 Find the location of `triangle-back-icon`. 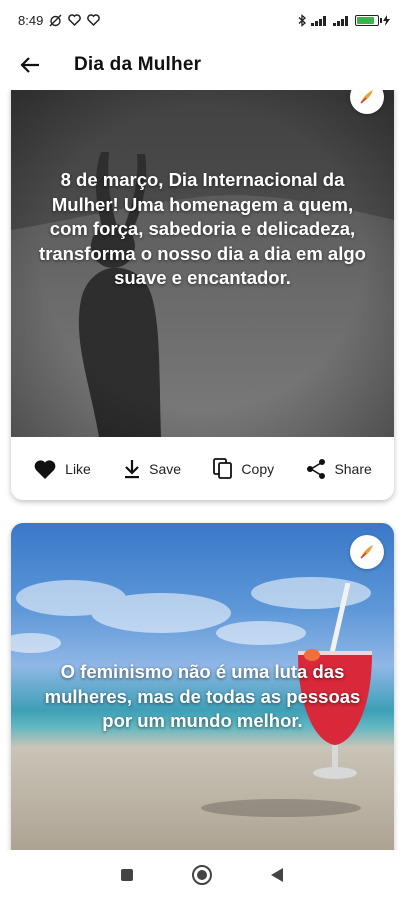

triangle-back-icon is located at coordinates (276, 875).